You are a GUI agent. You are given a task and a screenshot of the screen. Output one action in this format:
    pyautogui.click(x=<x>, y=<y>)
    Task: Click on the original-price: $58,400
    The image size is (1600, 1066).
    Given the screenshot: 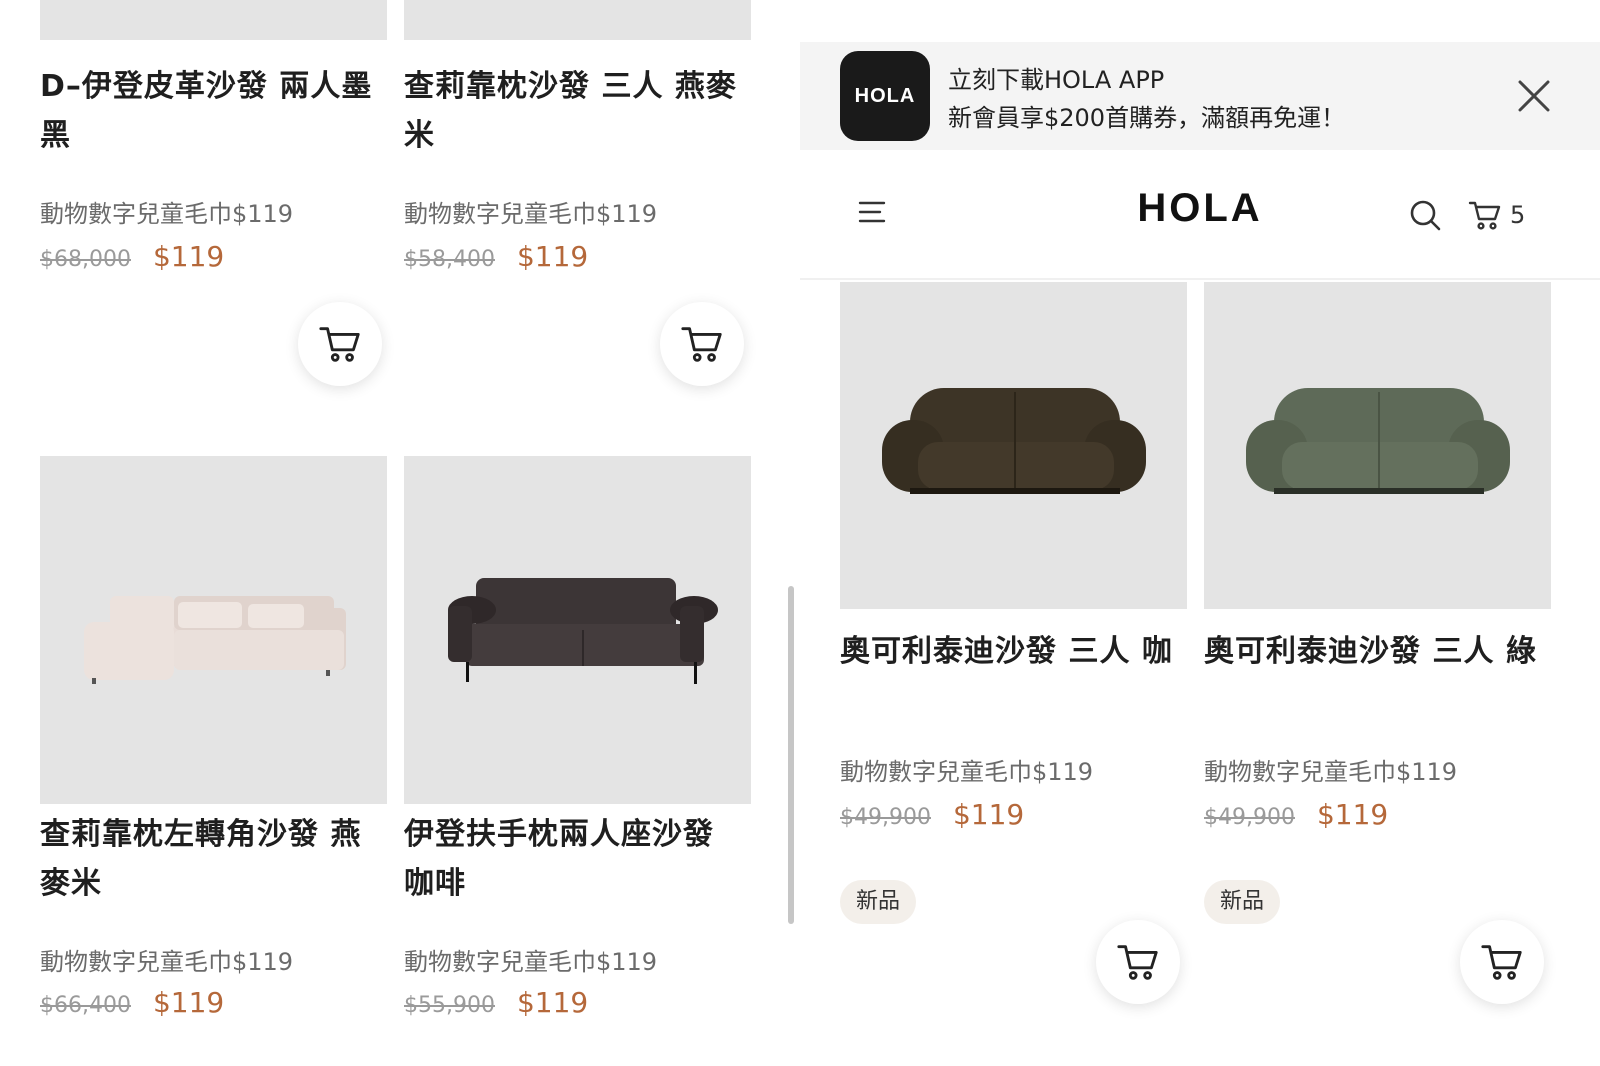 What is the action you would take?
    pyautogui.click(x=449, y=259)
    